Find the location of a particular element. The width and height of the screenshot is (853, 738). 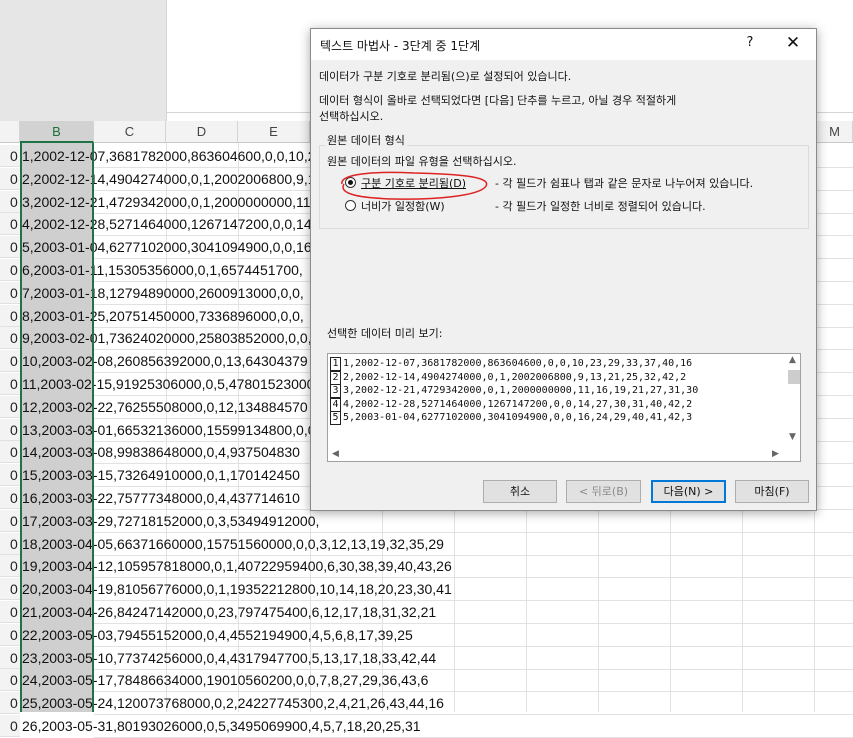

back-button: < 뒤로(B) is located at coordinates (603, 491).